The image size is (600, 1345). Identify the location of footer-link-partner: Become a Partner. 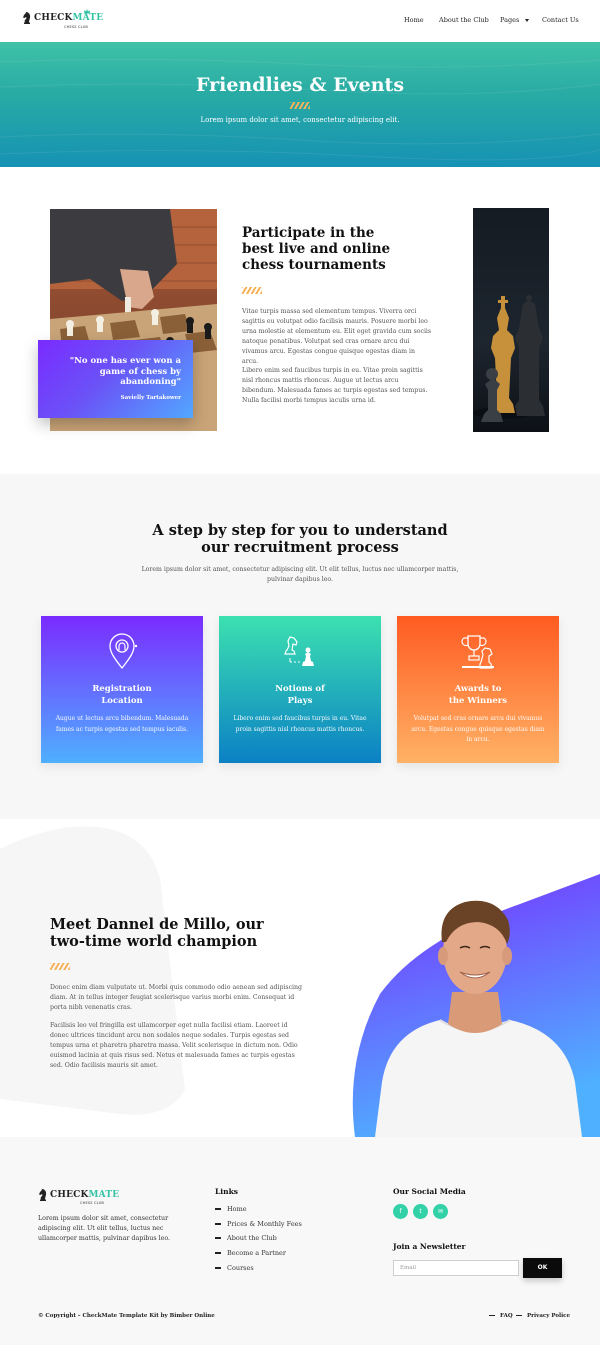
(250, 1253).